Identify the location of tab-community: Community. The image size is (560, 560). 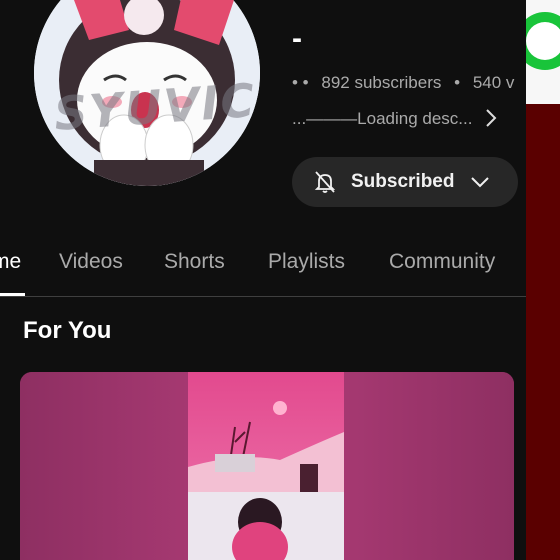
(442, 262).